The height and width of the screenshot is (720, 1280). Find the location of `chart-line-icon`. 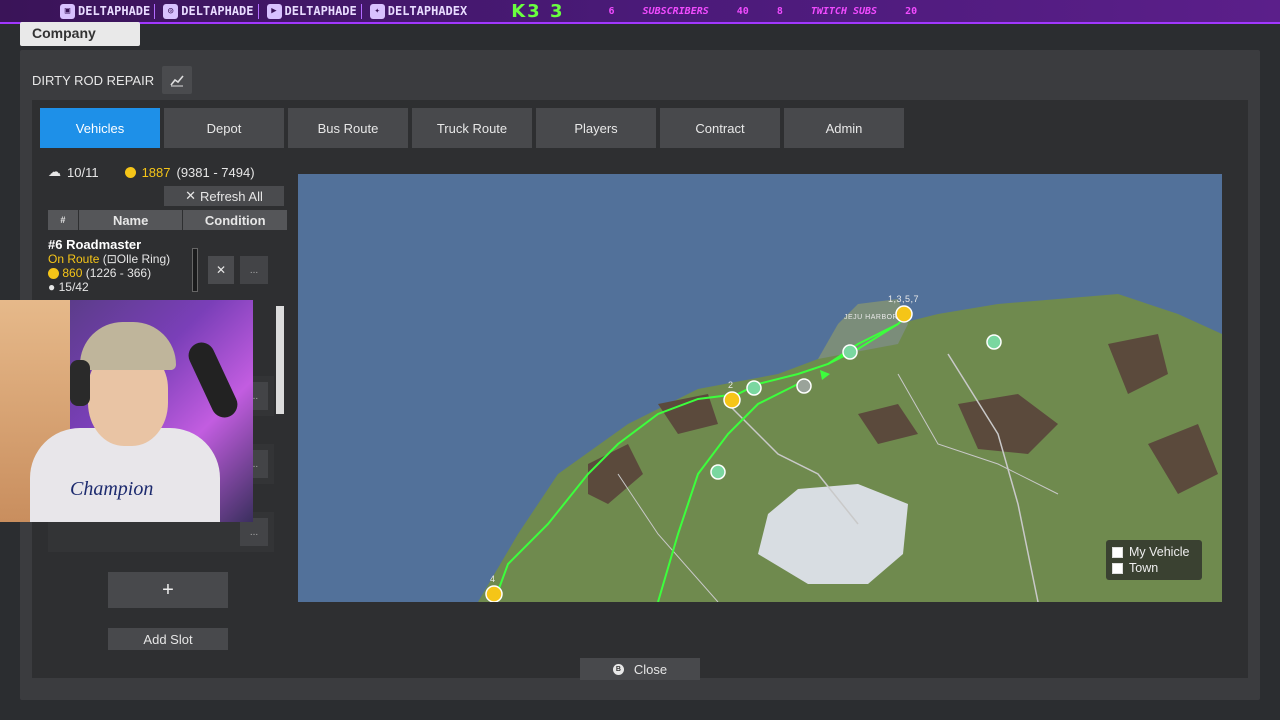

chart-line-icon is located at coordinates (177, 81).